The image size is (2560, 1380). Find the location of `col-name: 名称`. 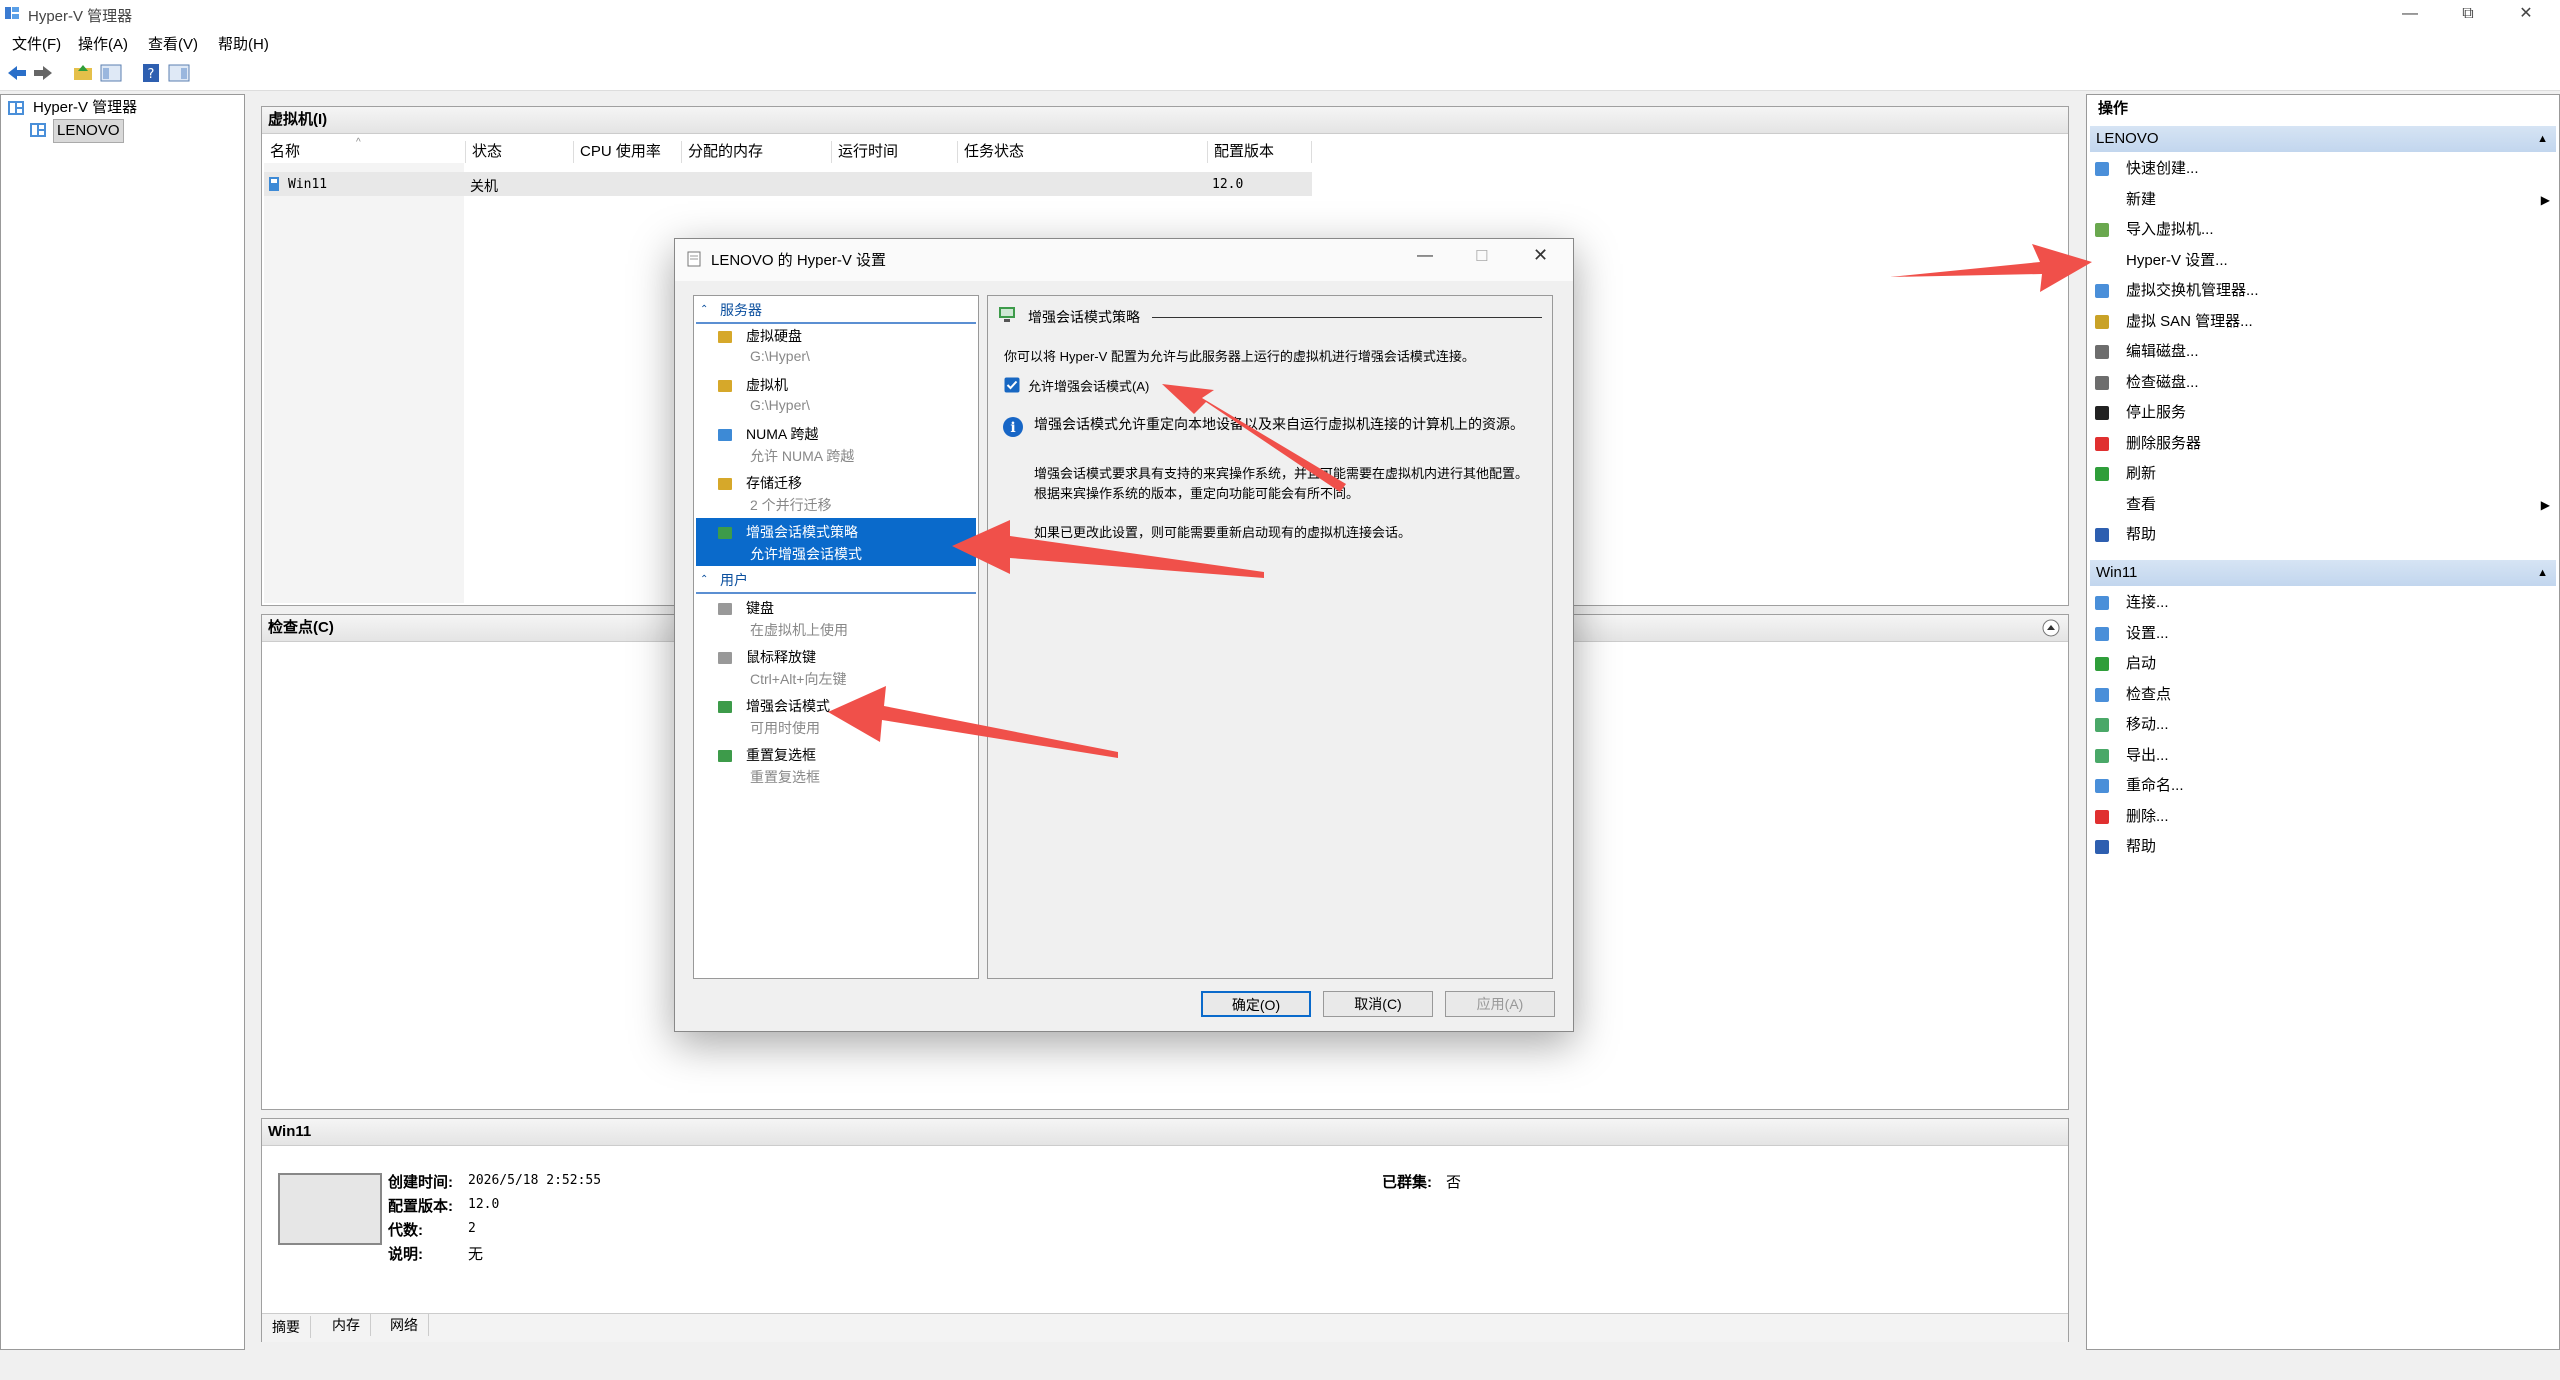

col-name: 名称 is located at coordinates (365, 152).